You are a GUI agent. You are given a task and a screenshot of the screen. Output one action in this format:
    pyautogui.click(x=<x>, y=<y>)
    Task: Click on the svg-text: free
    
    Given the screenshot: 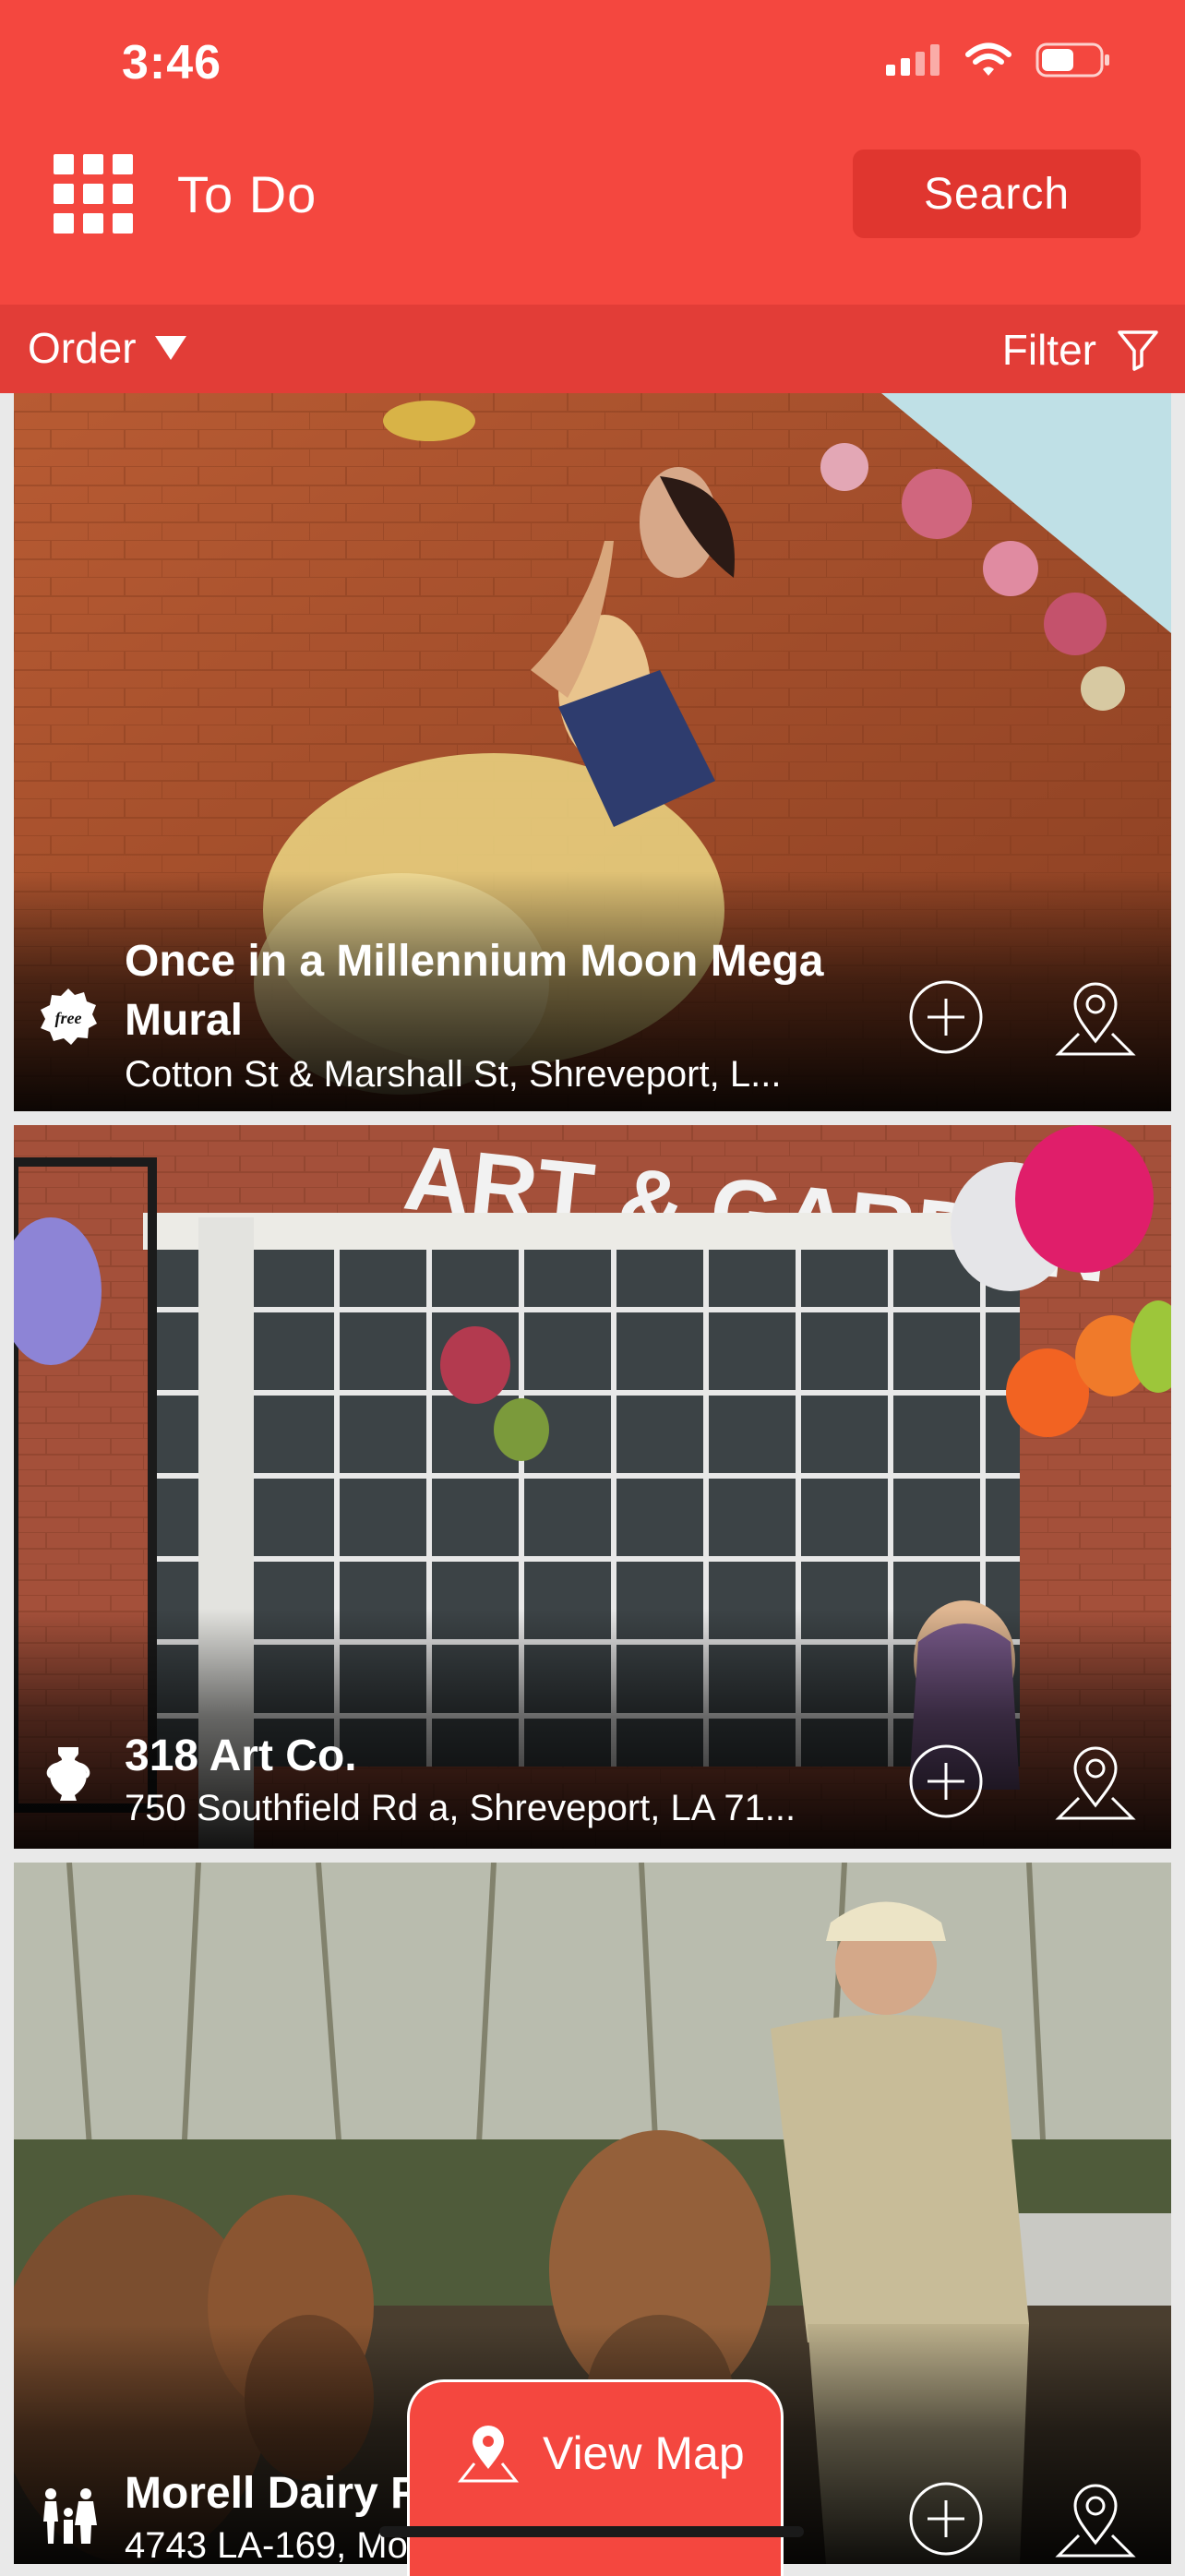 What is the action you would take?
    pyautogui.click(x=68, y=1018)
    